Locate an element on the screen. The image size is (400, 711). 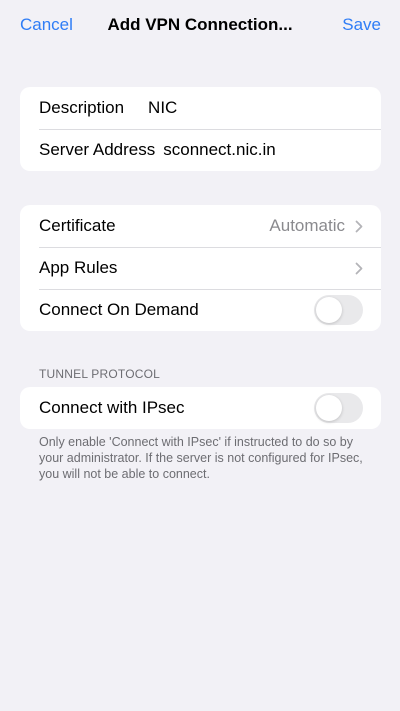
app-rules-row: App Rules is located at coordinates (200, 268).